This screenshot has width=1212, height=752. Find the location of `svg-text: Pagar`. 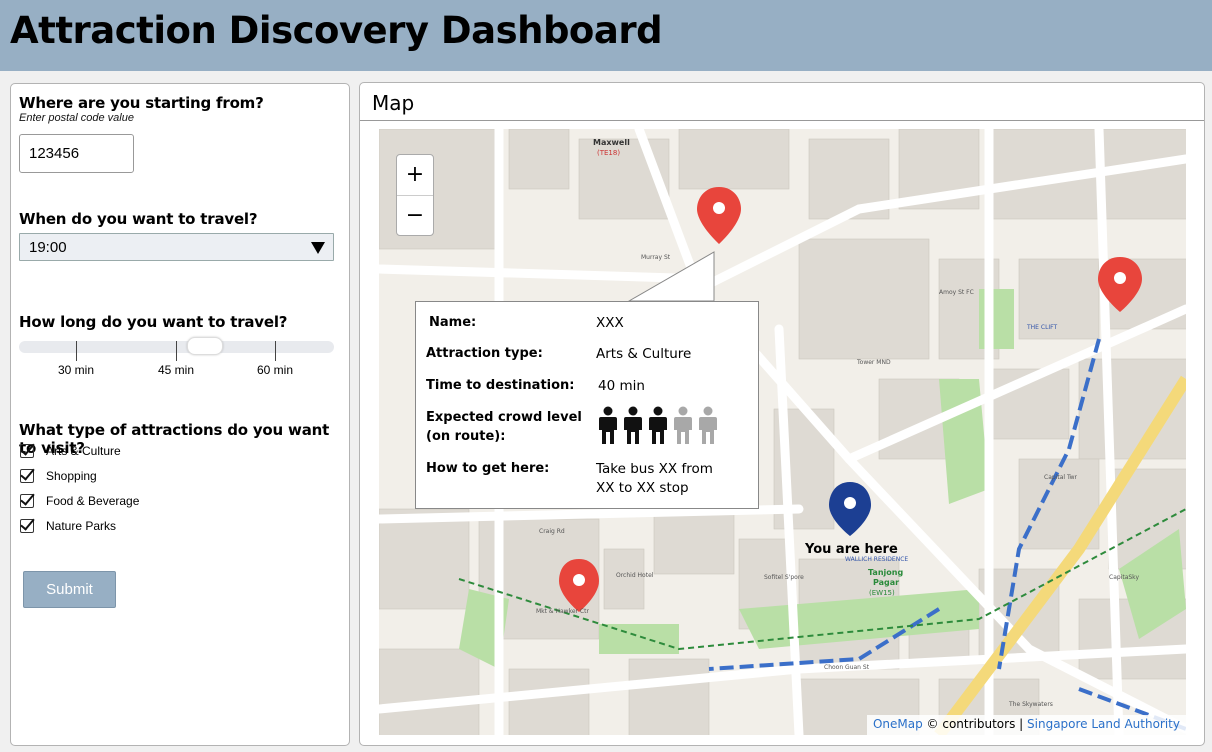

svg-text: Pagar is located at coordinates (886, 582).